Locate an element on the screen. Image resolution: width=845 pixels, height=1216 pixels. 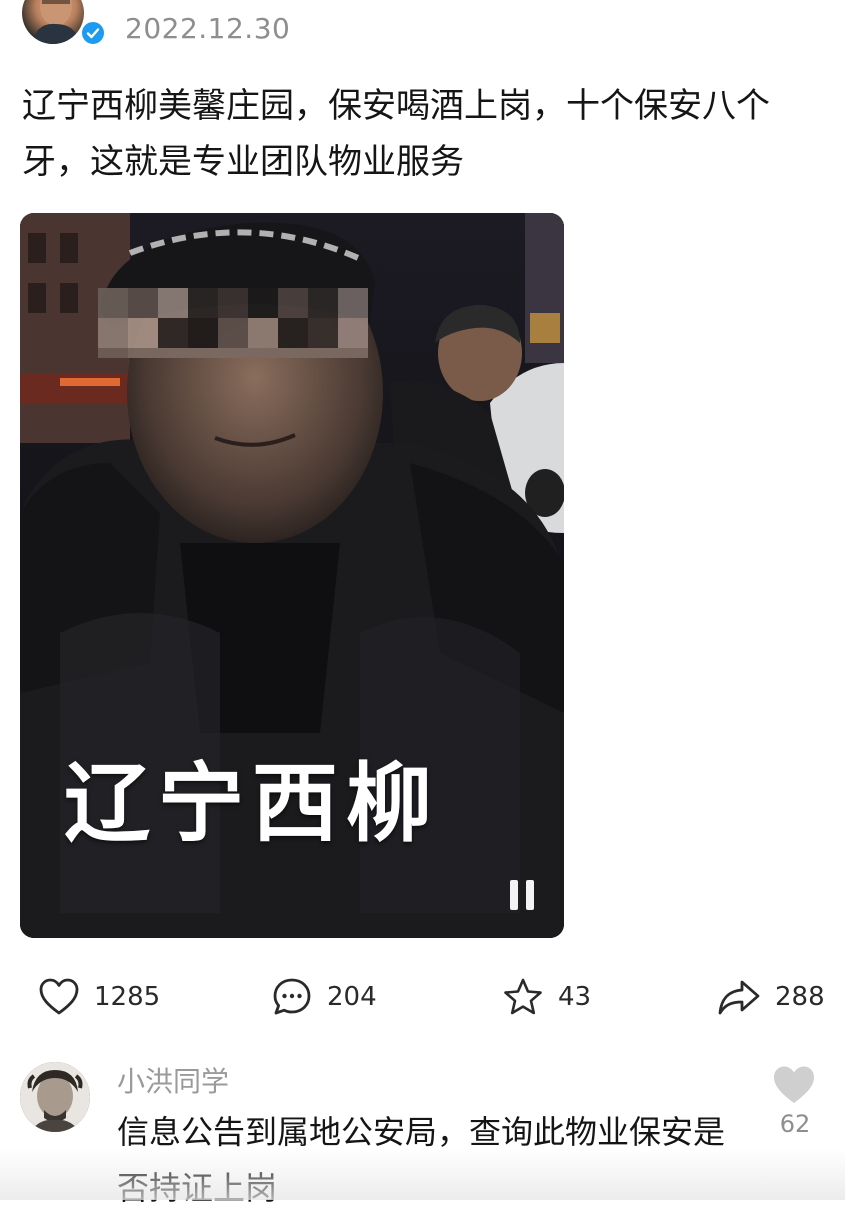
share-button: 288 is located at coordinates (771, 997).